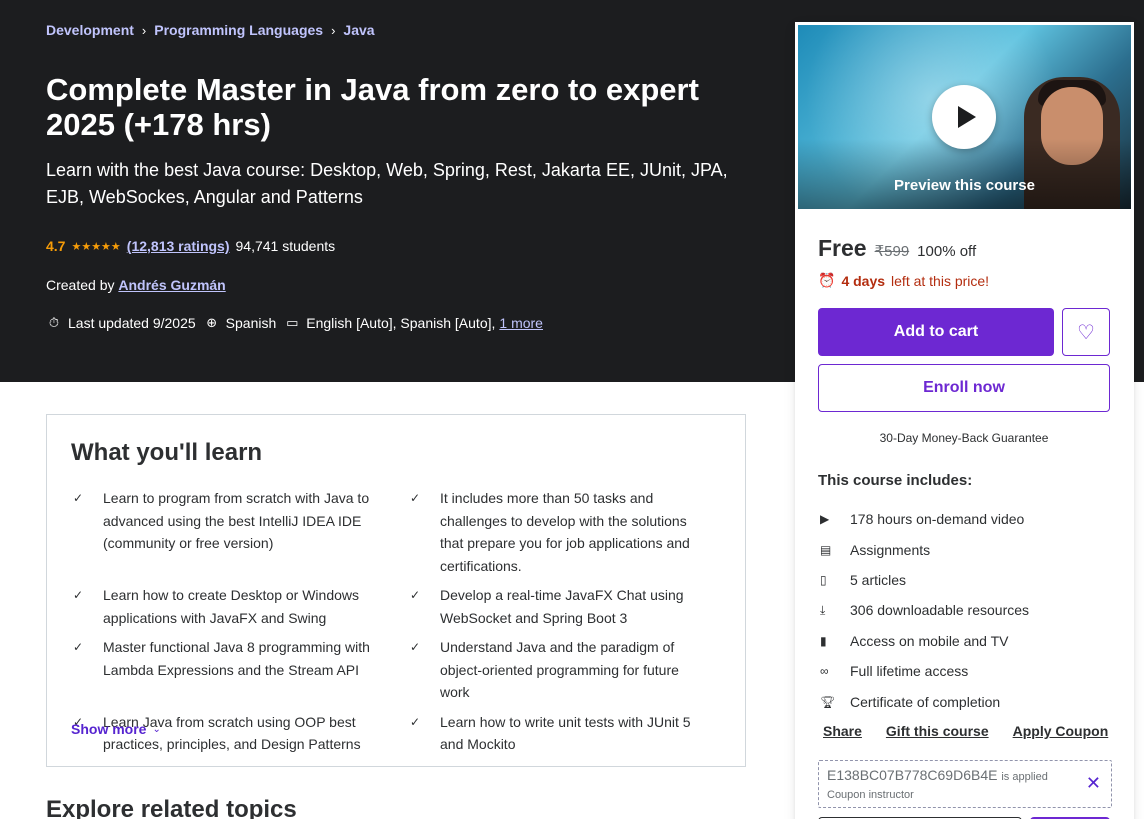  What do you see at coordinates (892, 251) in the screenshot?
I see `original-price: ₹599` at bounding box center [892, 251].